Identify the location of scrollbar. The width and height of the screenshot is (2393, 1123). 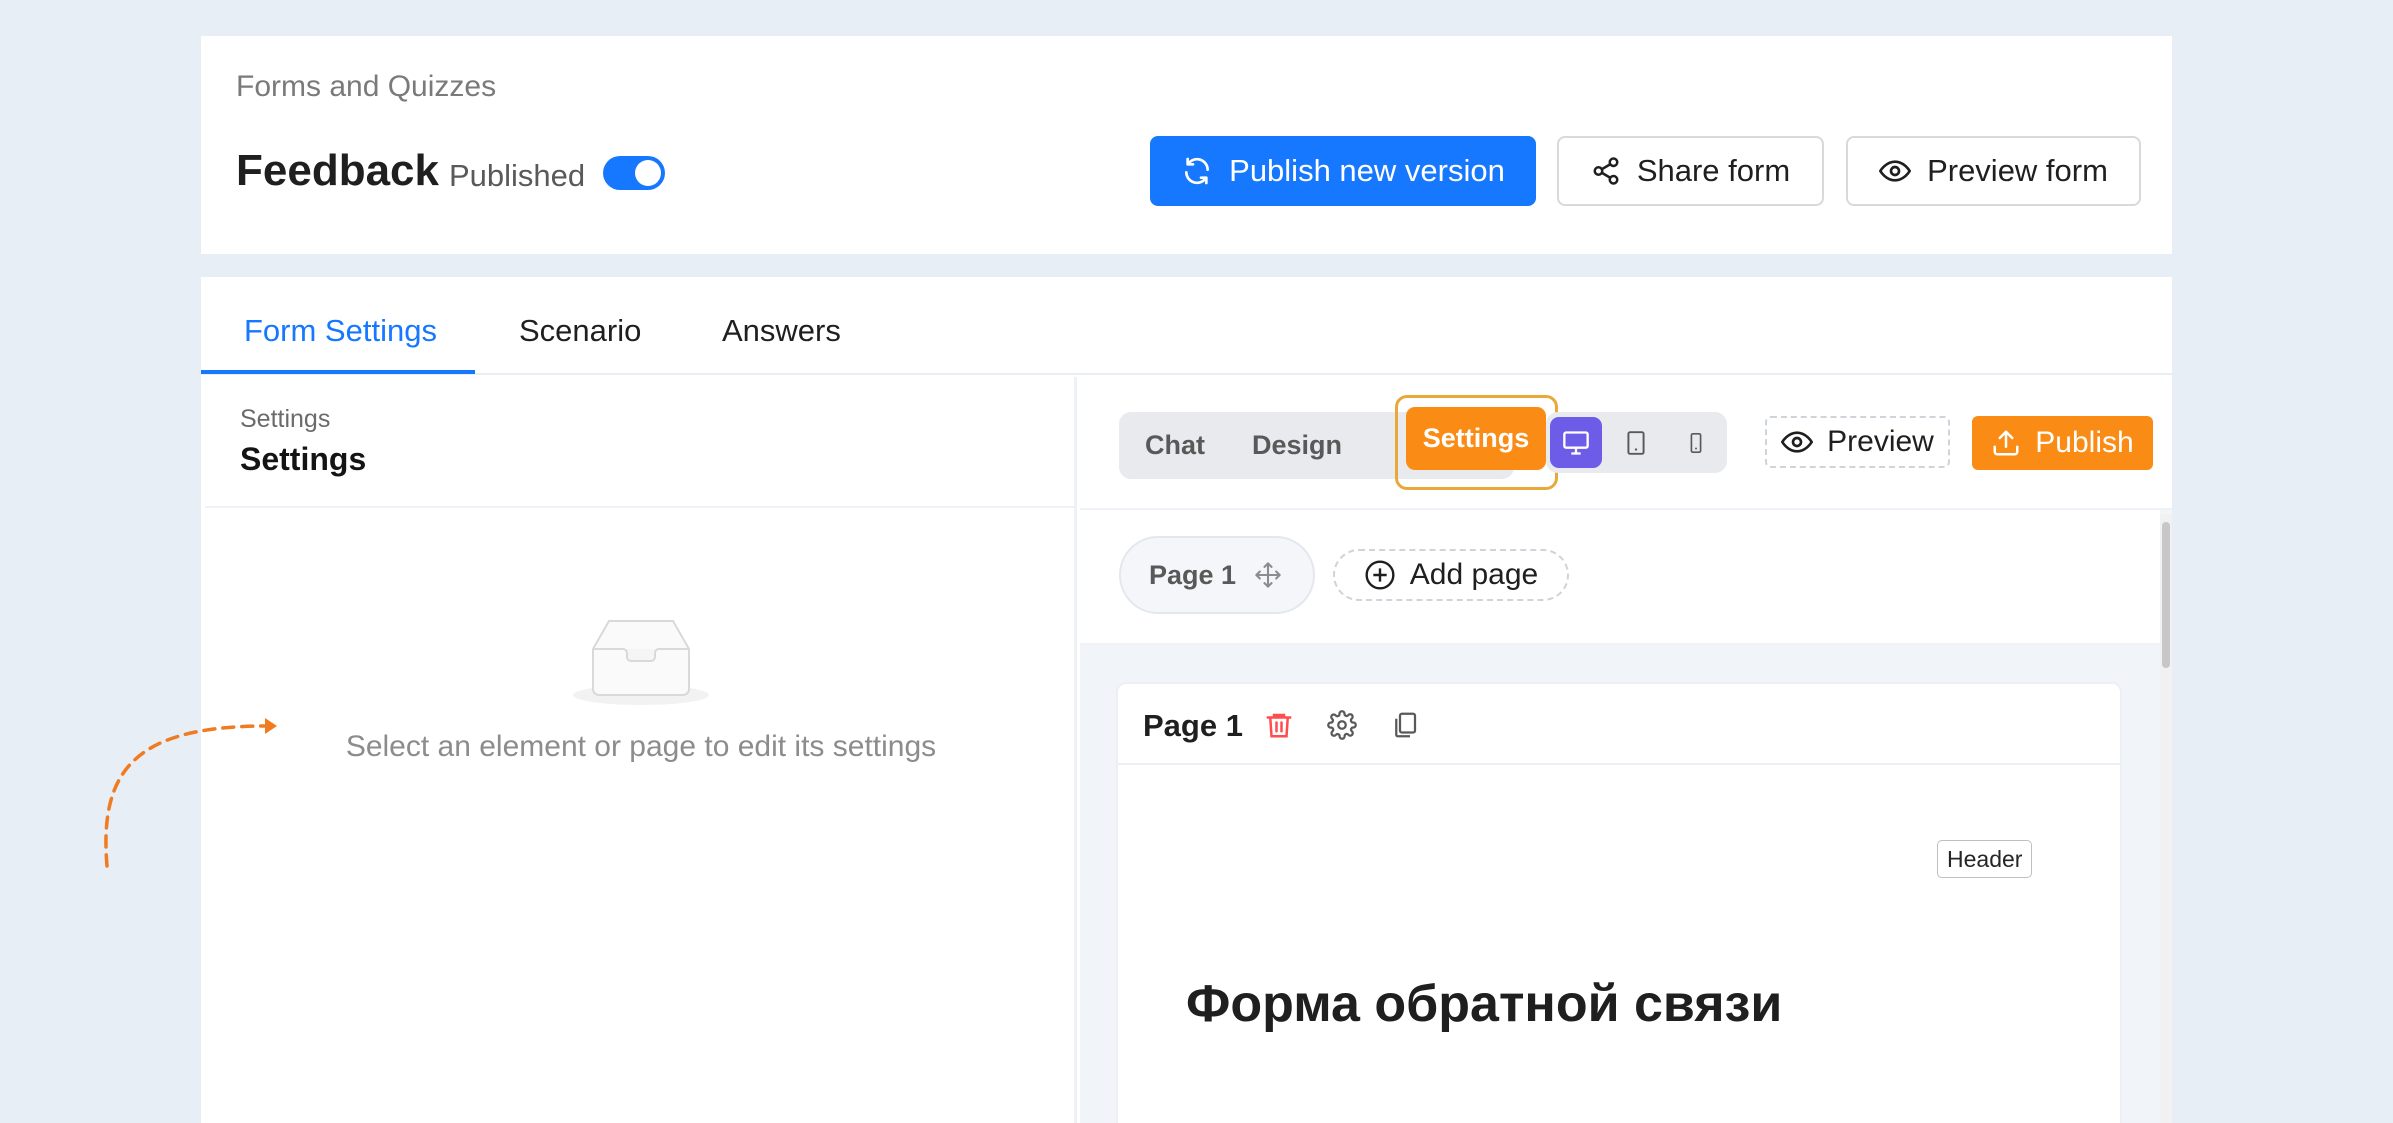
(2166, 818).